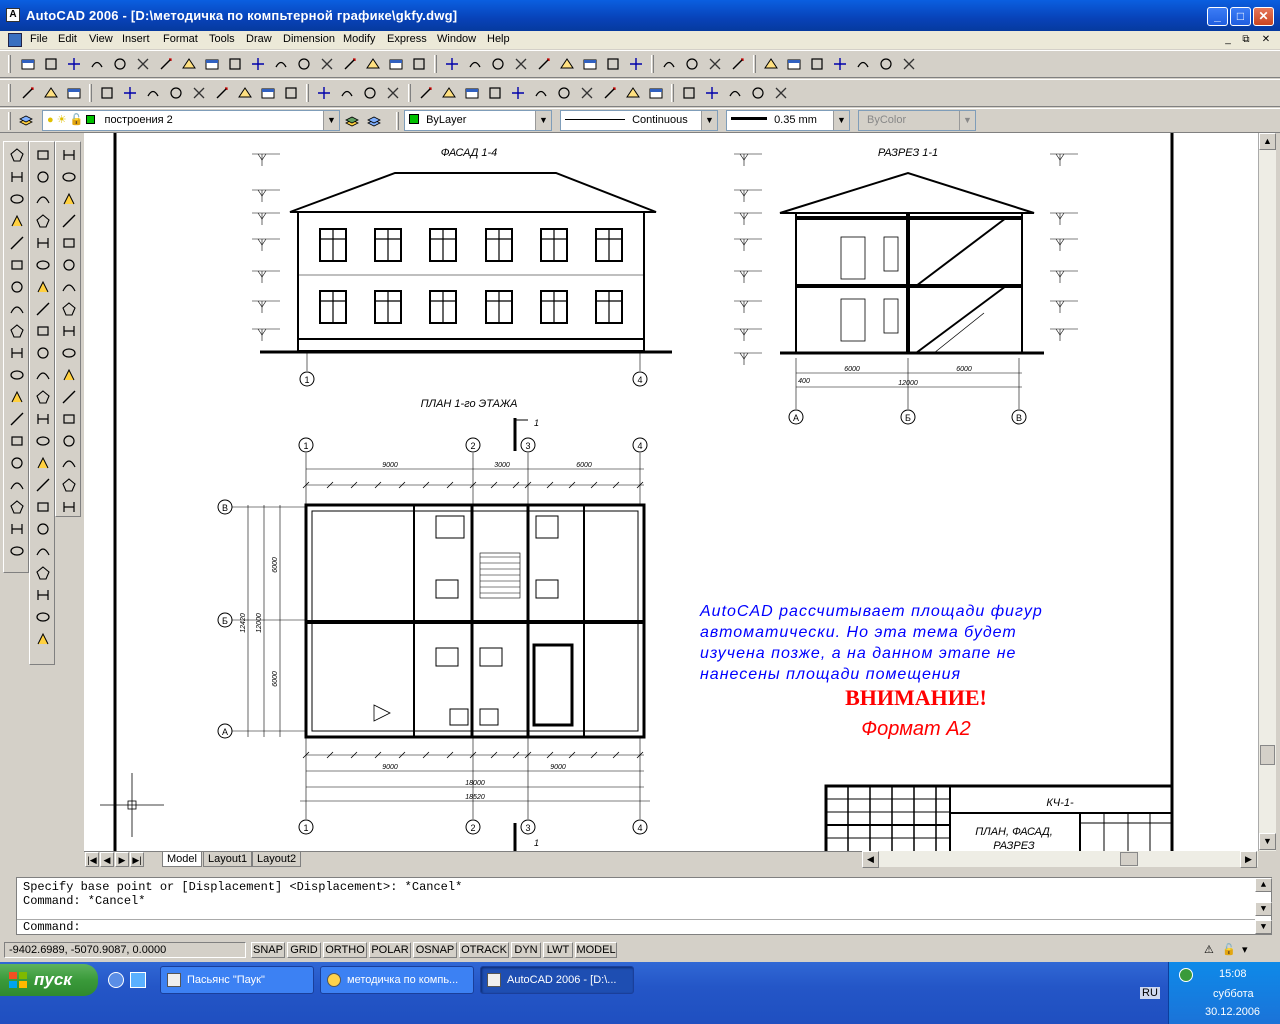  What do you see at coordinates (478, 120) in the screenshot?
I see `color-dropdown: ByLayer ▼` at bounding box center [478, 120].